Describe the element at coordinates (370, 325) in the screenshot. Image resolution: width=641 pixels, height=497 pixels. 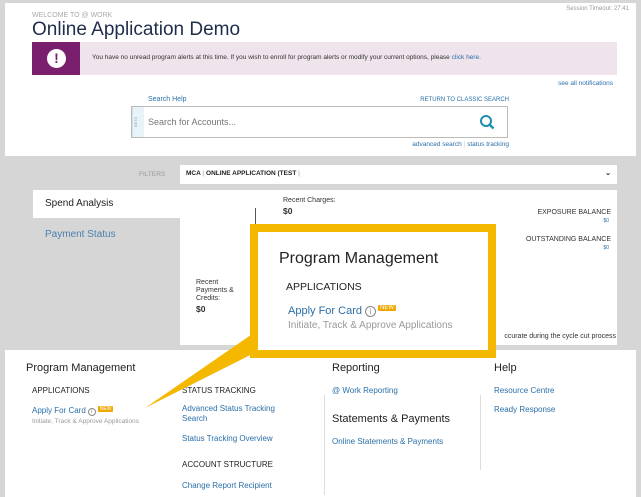
I see `callout-subtitle: Initiate, Track & Approve Applications` at that location.